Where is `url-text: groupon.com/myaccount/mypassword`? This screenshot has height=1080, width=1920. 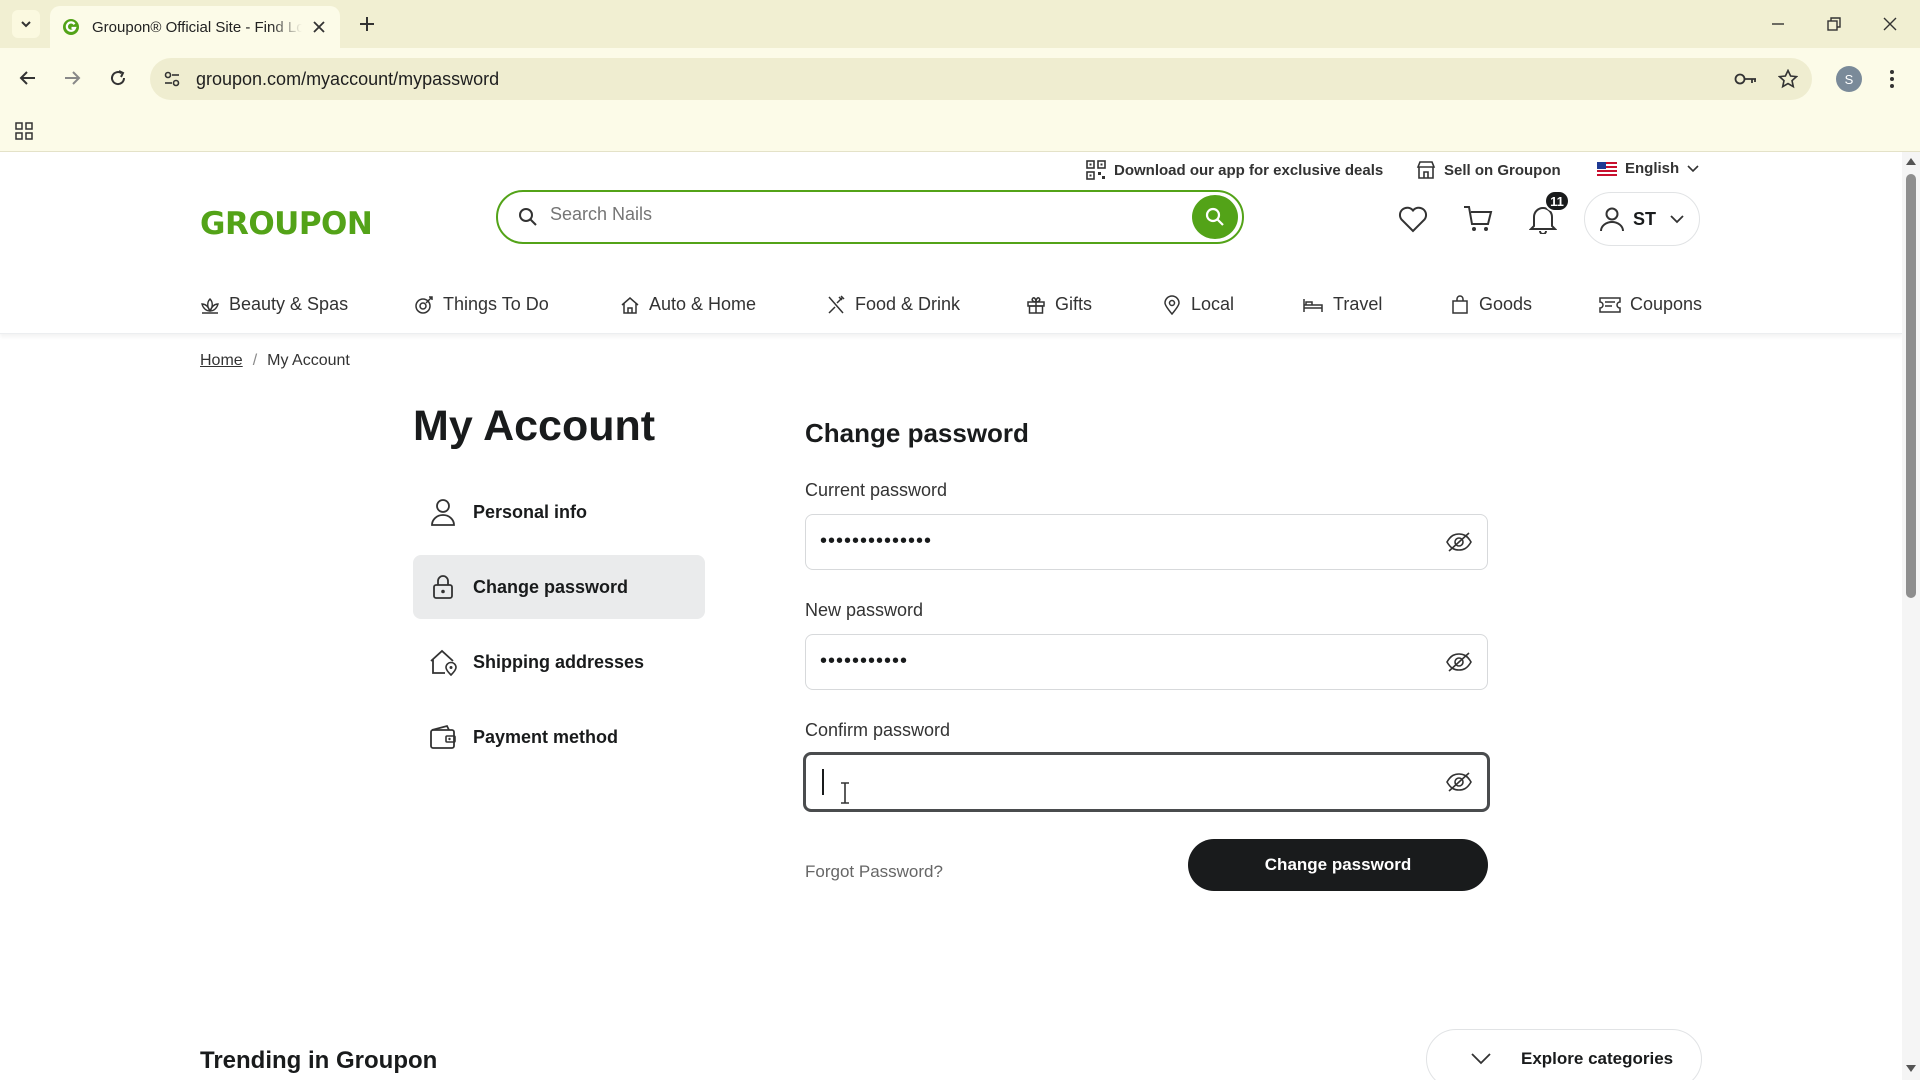
url-text: groupon.com/myaccount/mypassword is located at coordinates (348, 79).